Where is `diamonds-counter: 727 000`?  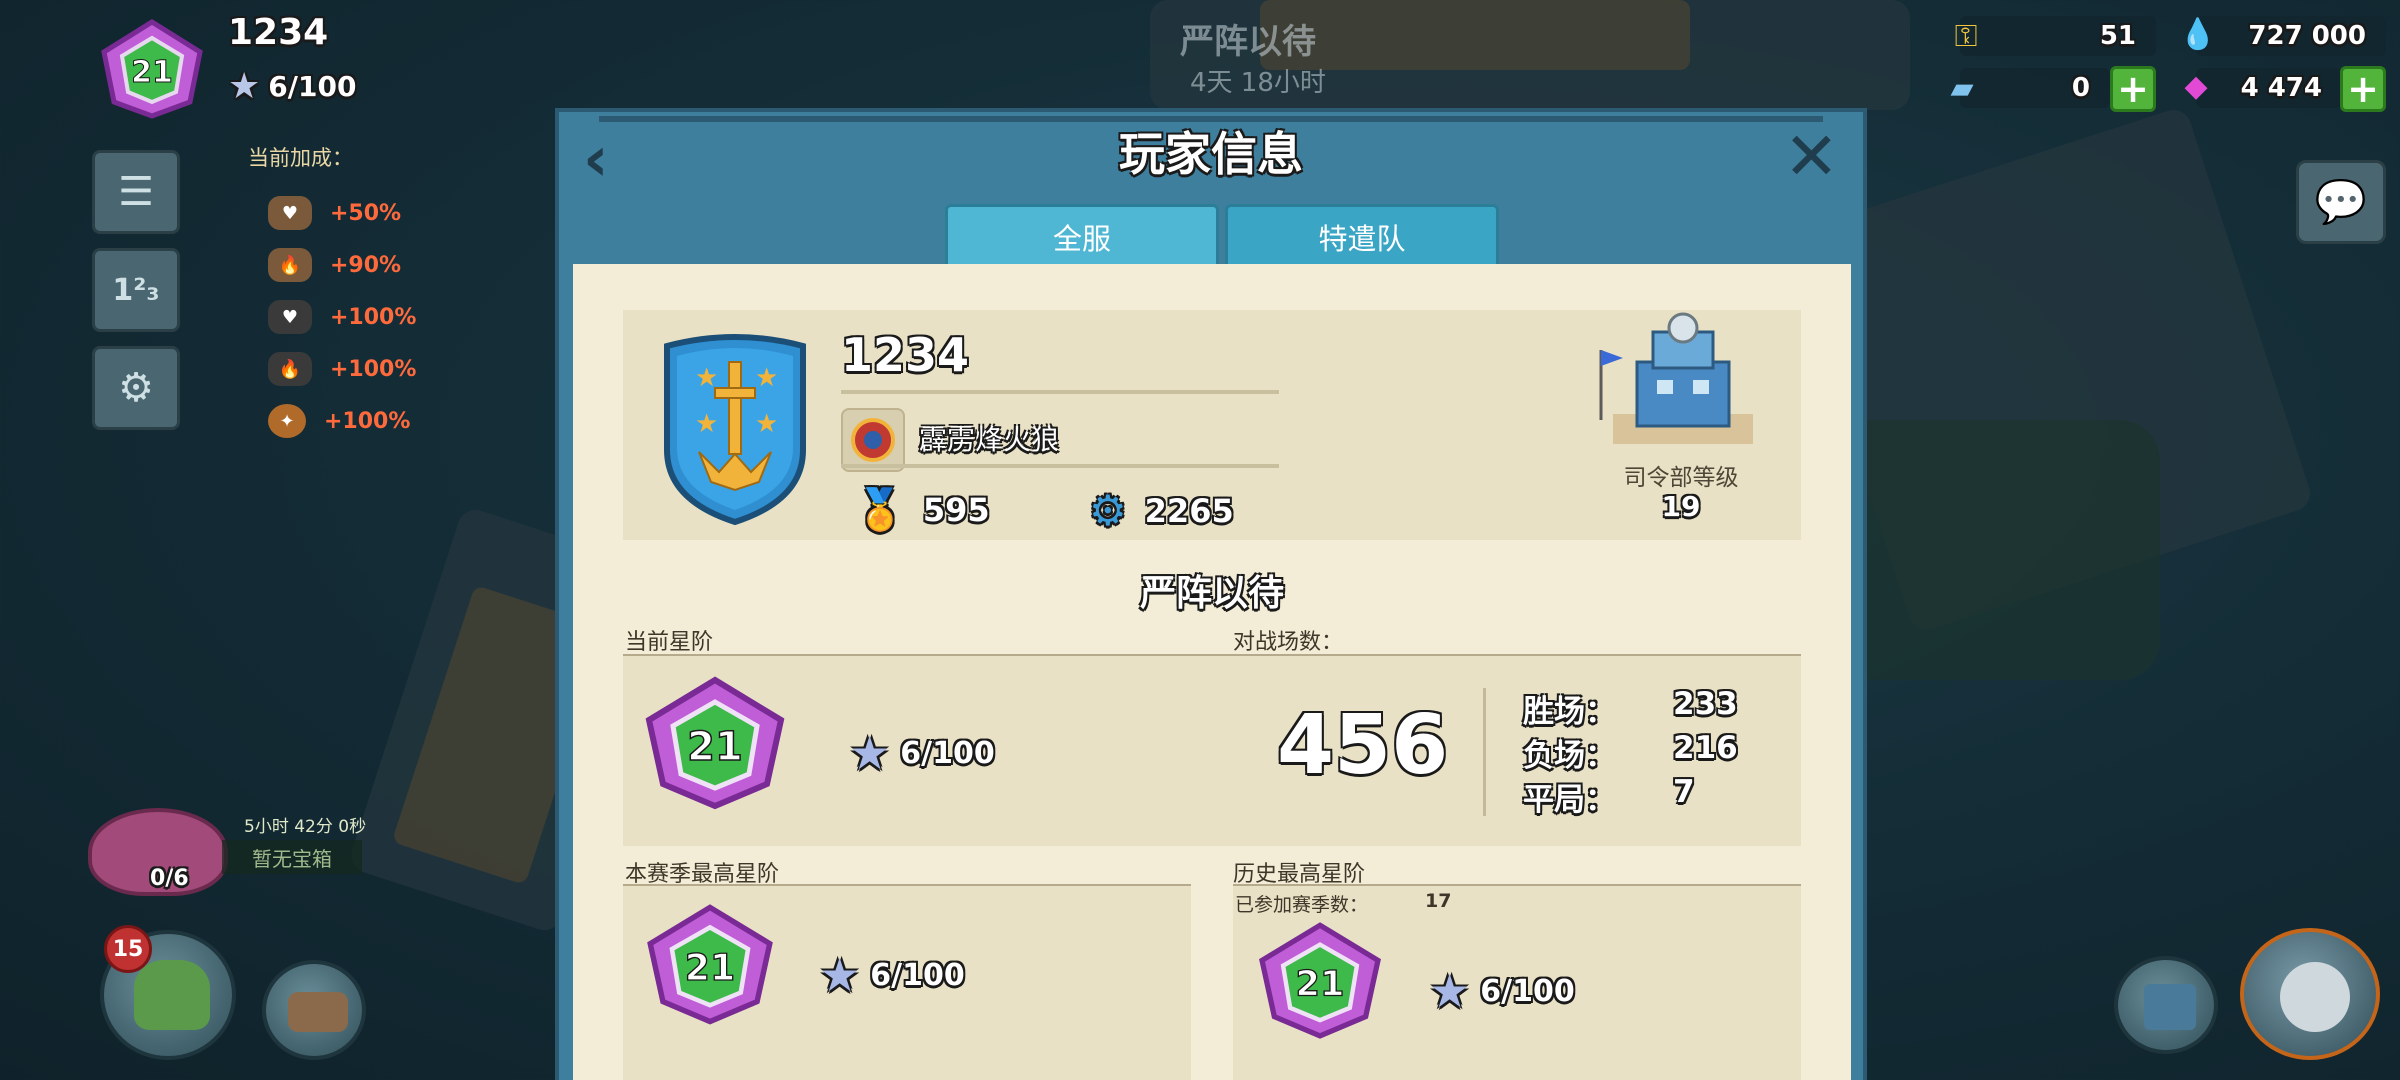 diamonds-counter: 727 000 is located at coordinates (2291, 36).